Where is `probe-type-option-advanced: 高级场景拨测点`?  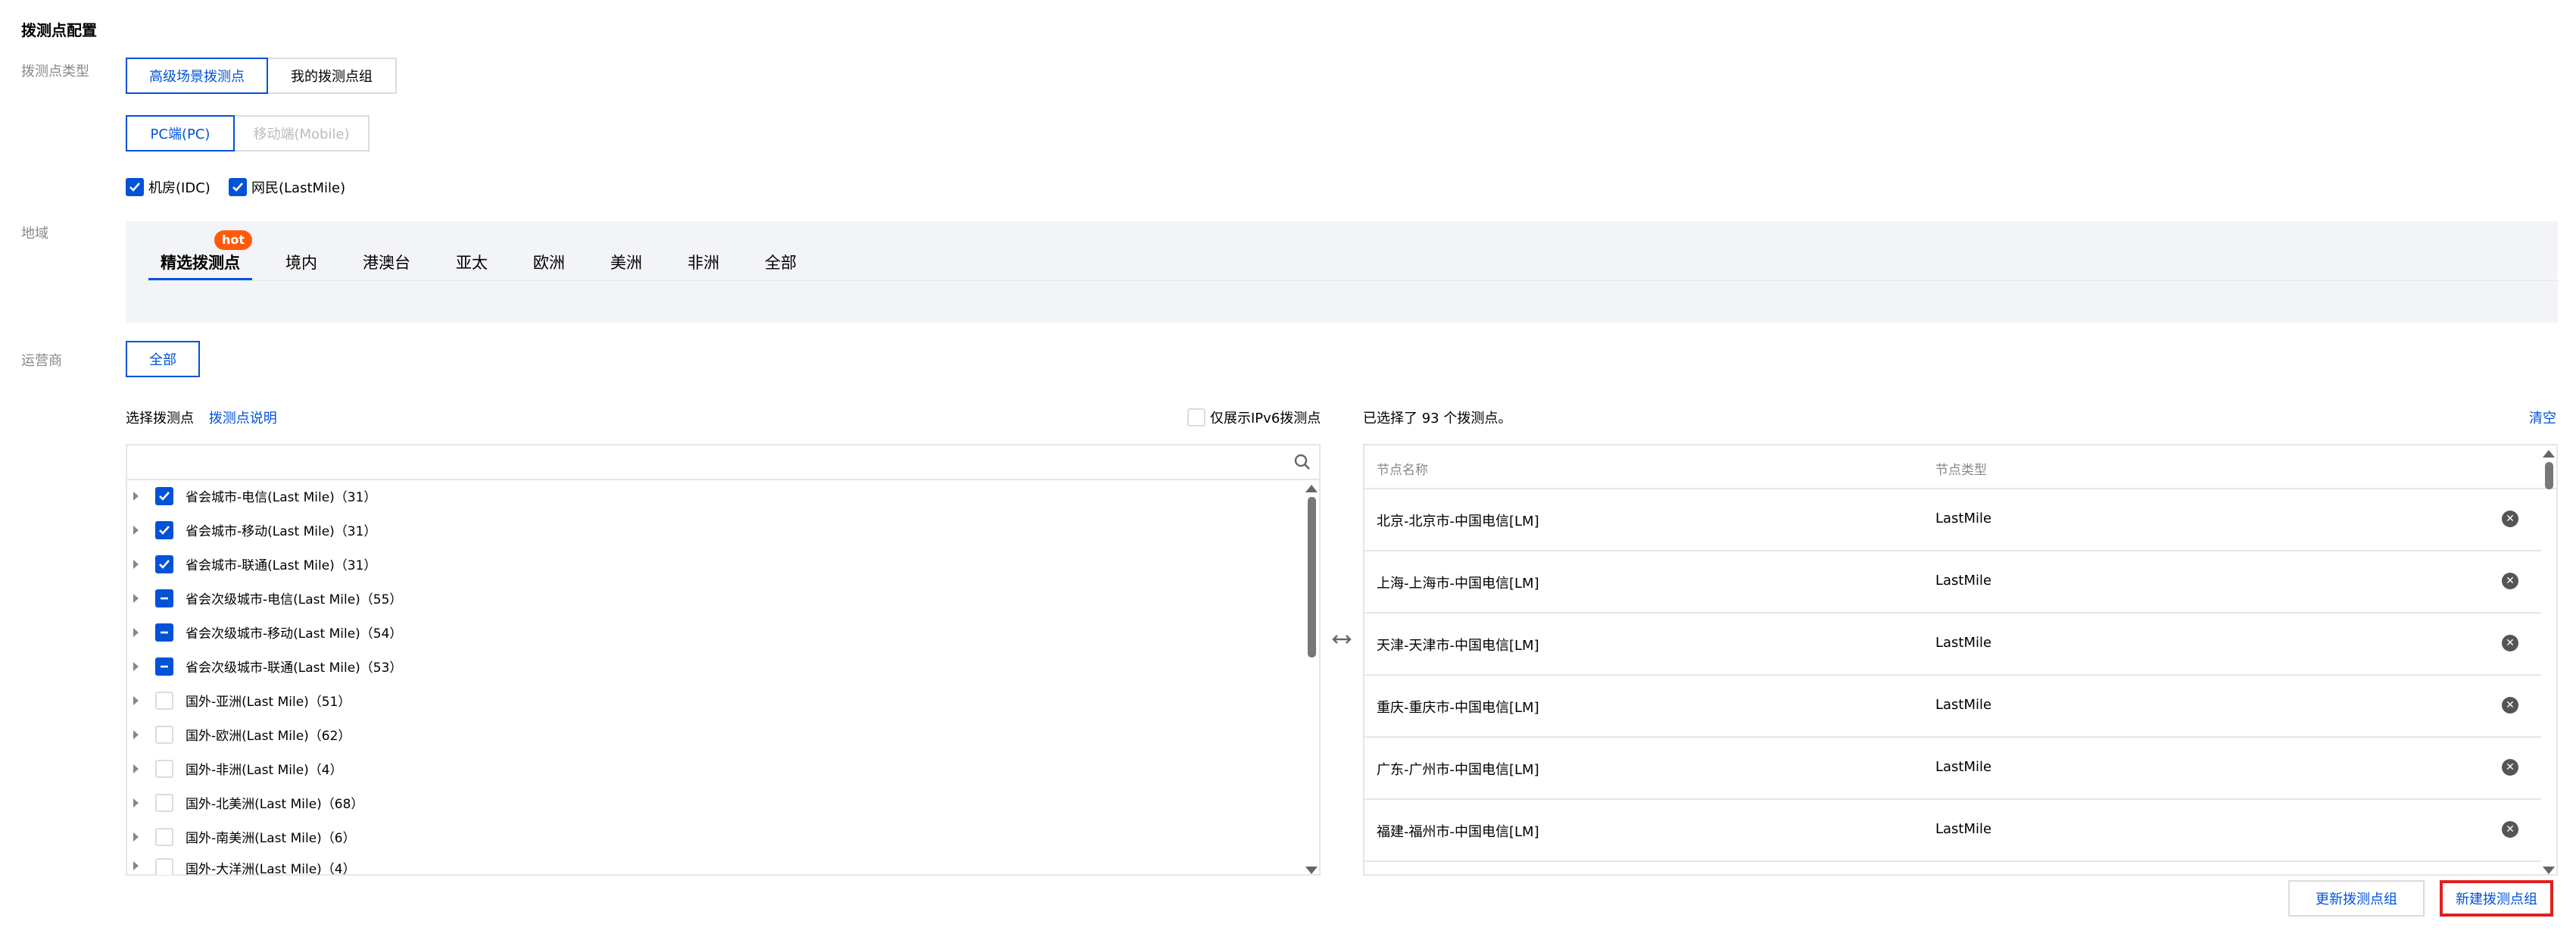 probe-type-option-advanced: 高级场景拨测点 is located at coordinates (197, 76).